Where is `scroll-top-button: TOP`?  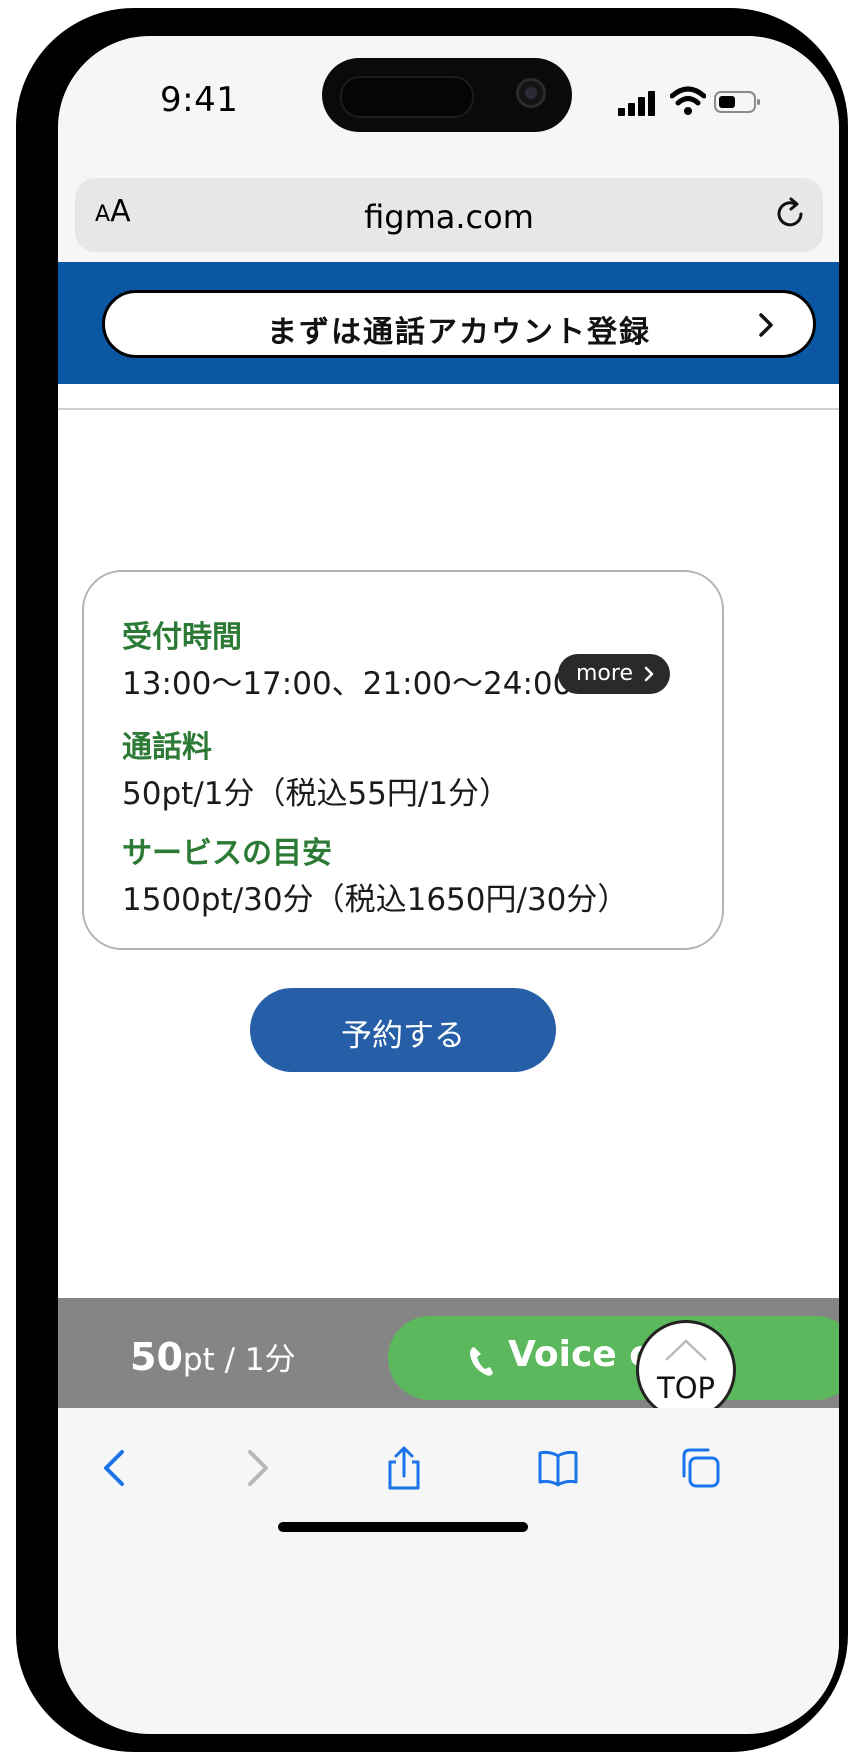
scroll-top-button: TOP is located at coordinates (686, 1370).